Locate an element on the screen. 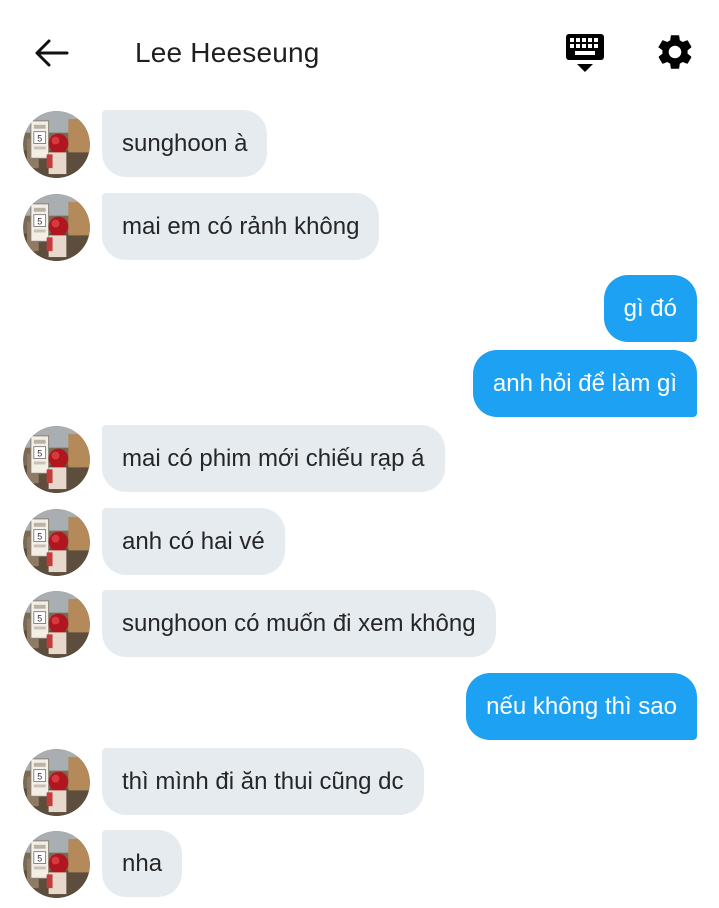  message-bubble-incoming: sunghoon à is located at coordinates (185, 143).